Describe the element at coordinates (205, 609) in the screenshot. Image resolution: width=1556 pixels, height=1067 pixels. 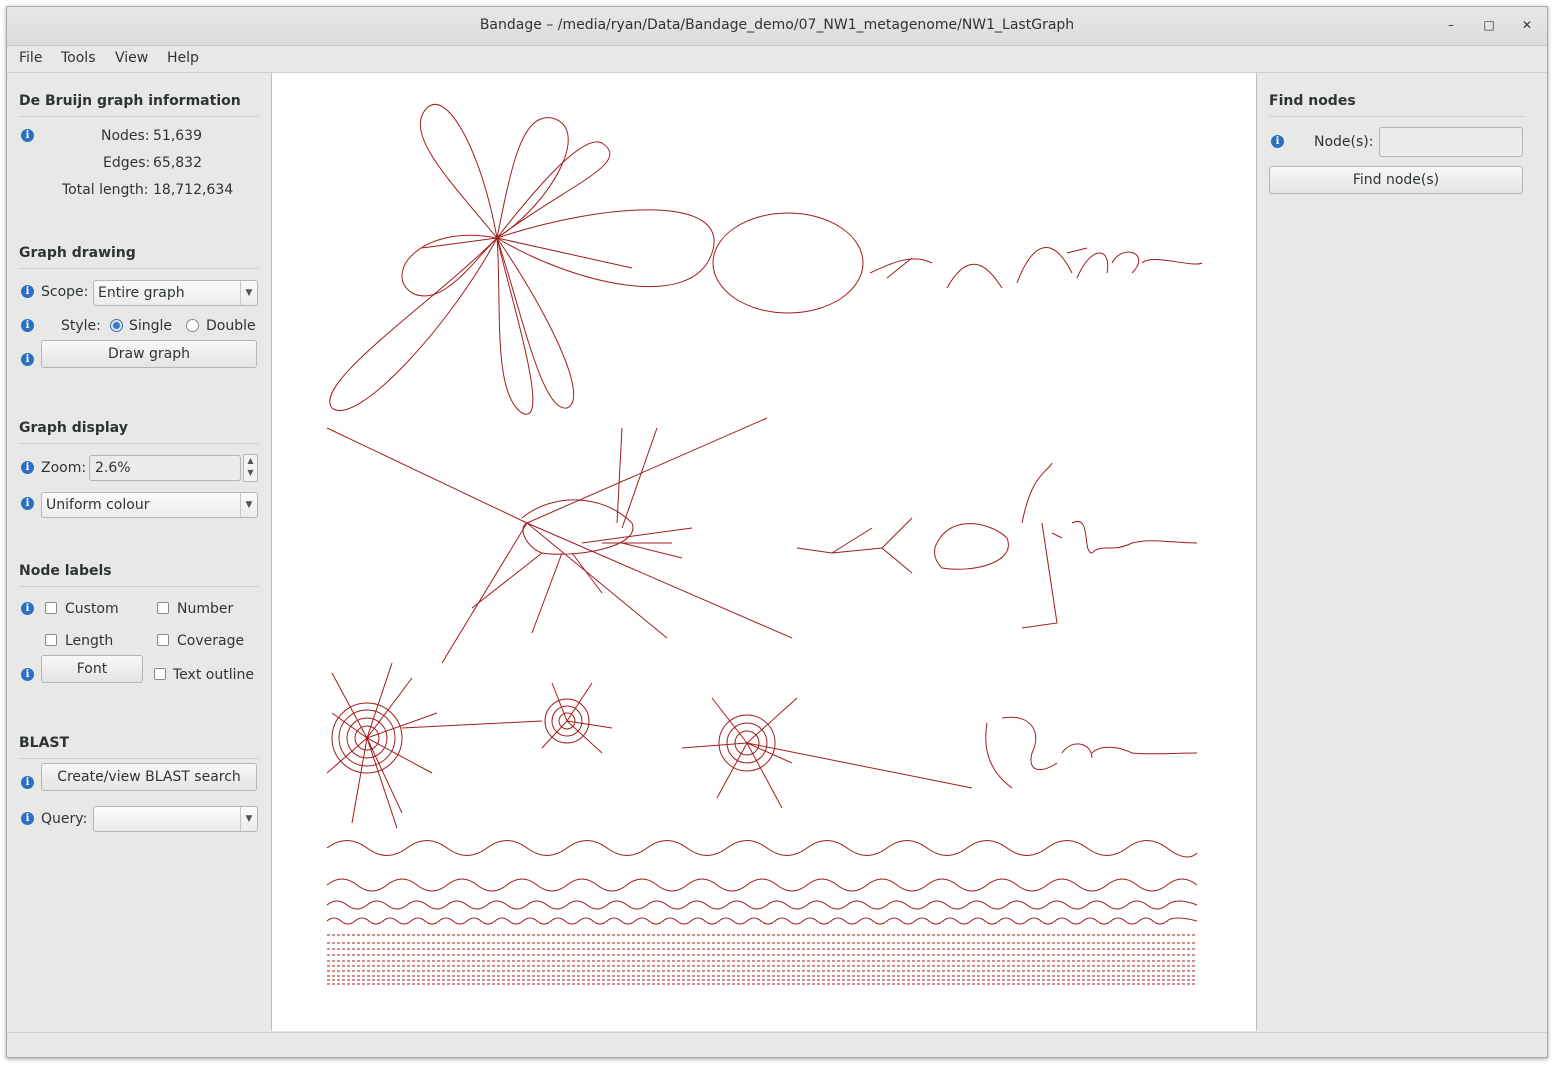
I see `number-label: Number` at that location.